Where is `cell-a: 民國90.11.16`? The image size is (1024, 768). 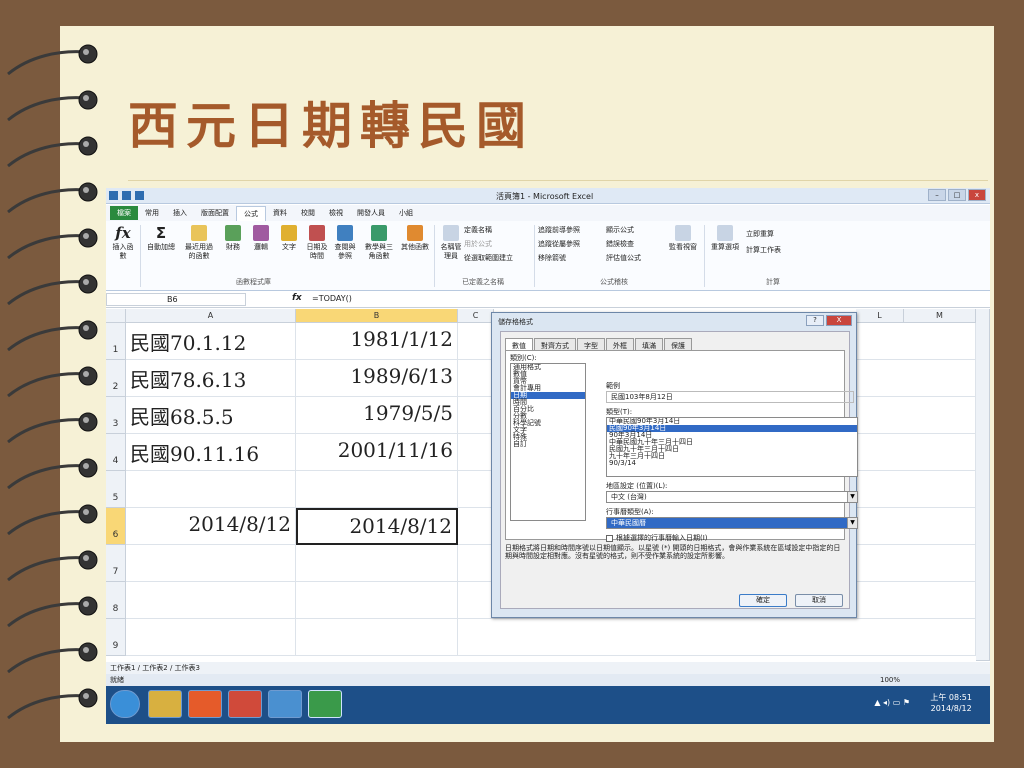
cell-a: 民國90.11.16 is located at coordinates (211, 452).